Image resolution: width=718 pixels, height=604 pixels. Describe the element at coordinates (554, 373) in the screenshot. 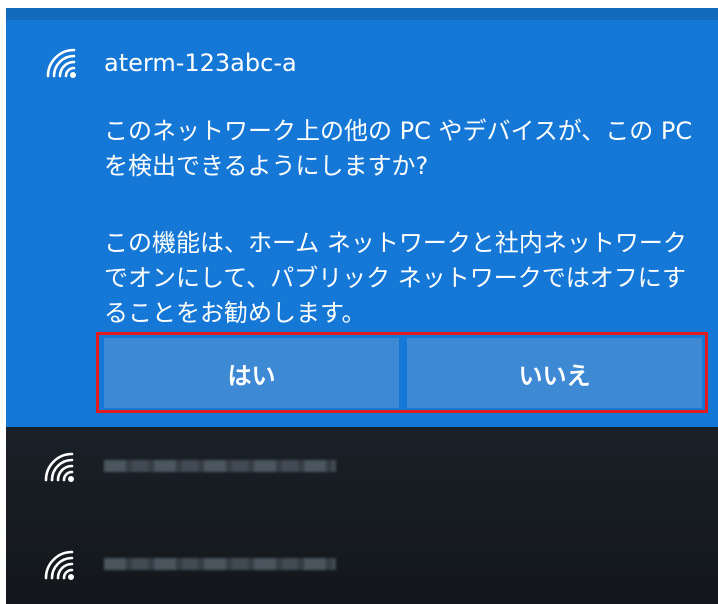

I see `no-button: いいえ` at that location.